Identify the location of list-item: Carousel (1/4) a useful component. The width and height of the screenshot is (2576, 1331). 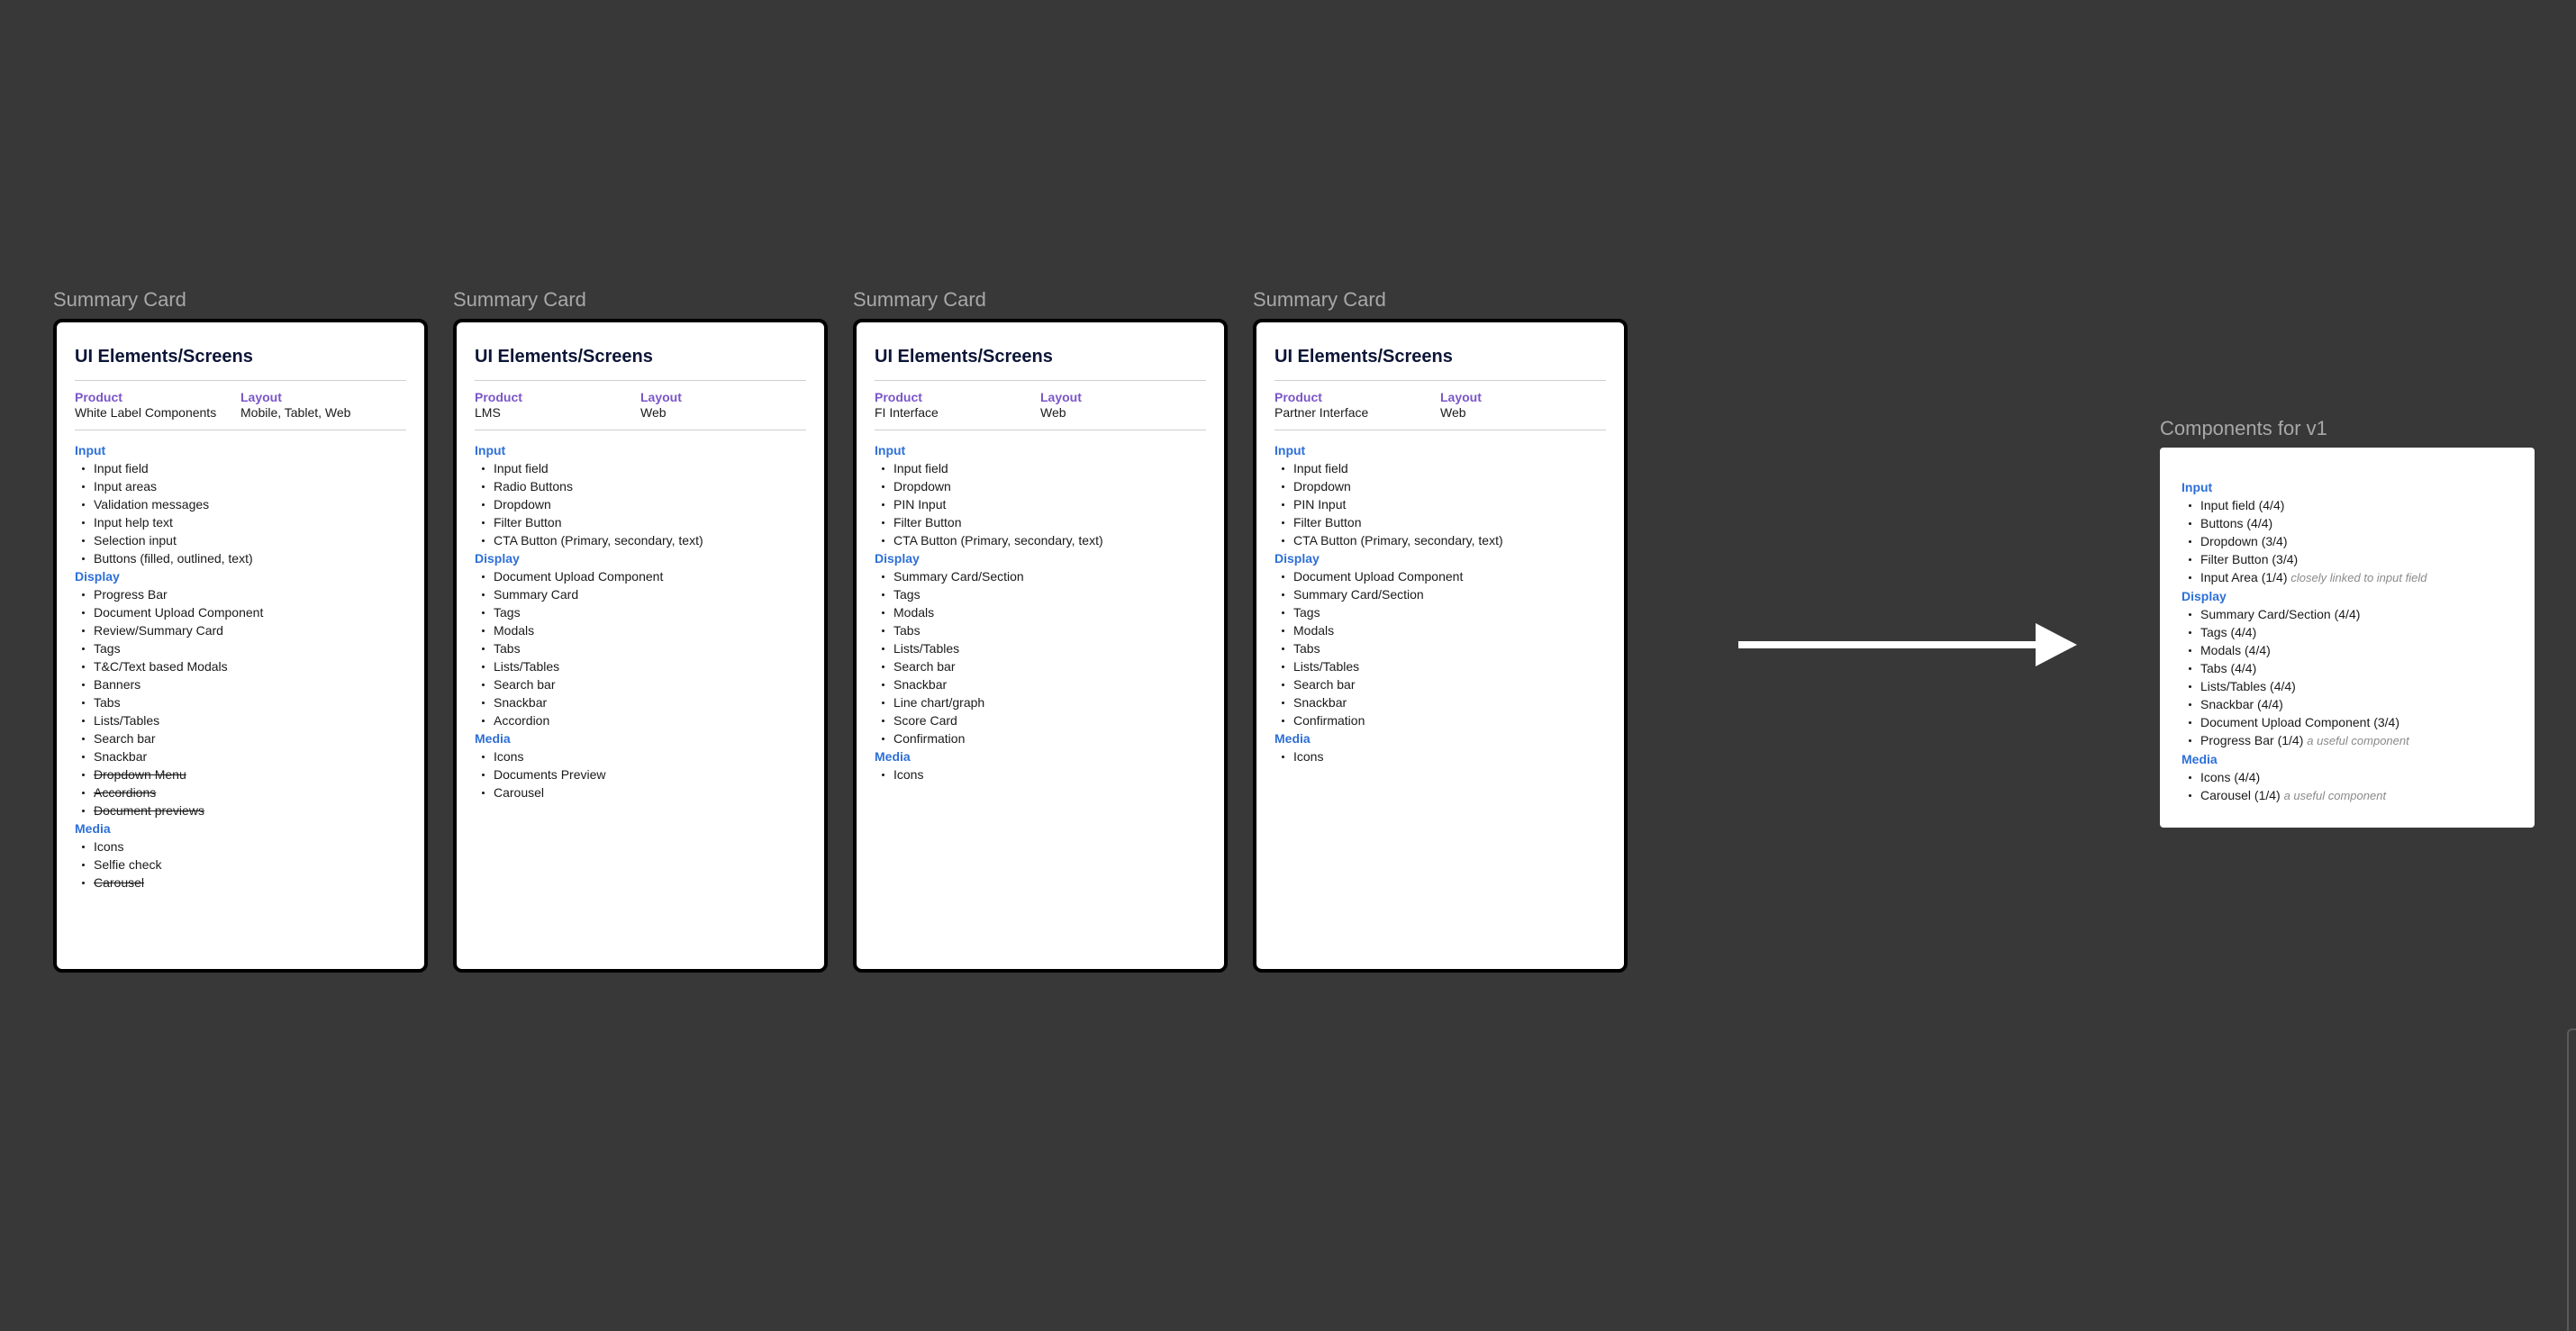
(2348, 796).